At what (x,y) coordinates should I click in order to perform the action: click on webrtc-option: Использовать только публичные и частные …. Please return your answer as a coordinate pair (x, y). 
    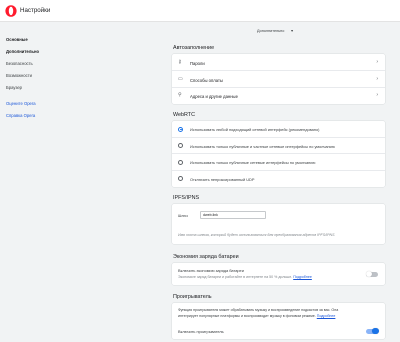
    Looking at the image, I should click on (278, 146).